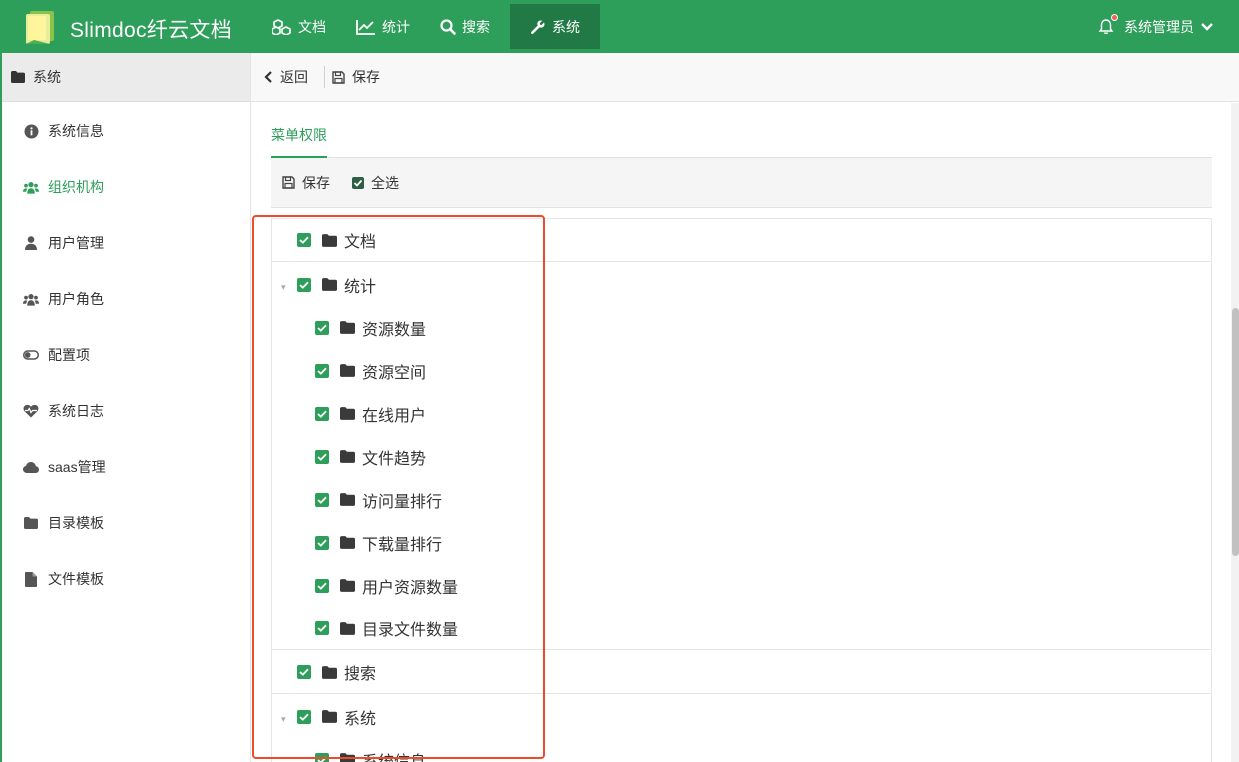 This screenshot has height=762, width=1239. What do you see at coordinates (394, 459) in the screenshot?
I see `tree-node-label: 文件趋势` at bounding box center [394, 459].